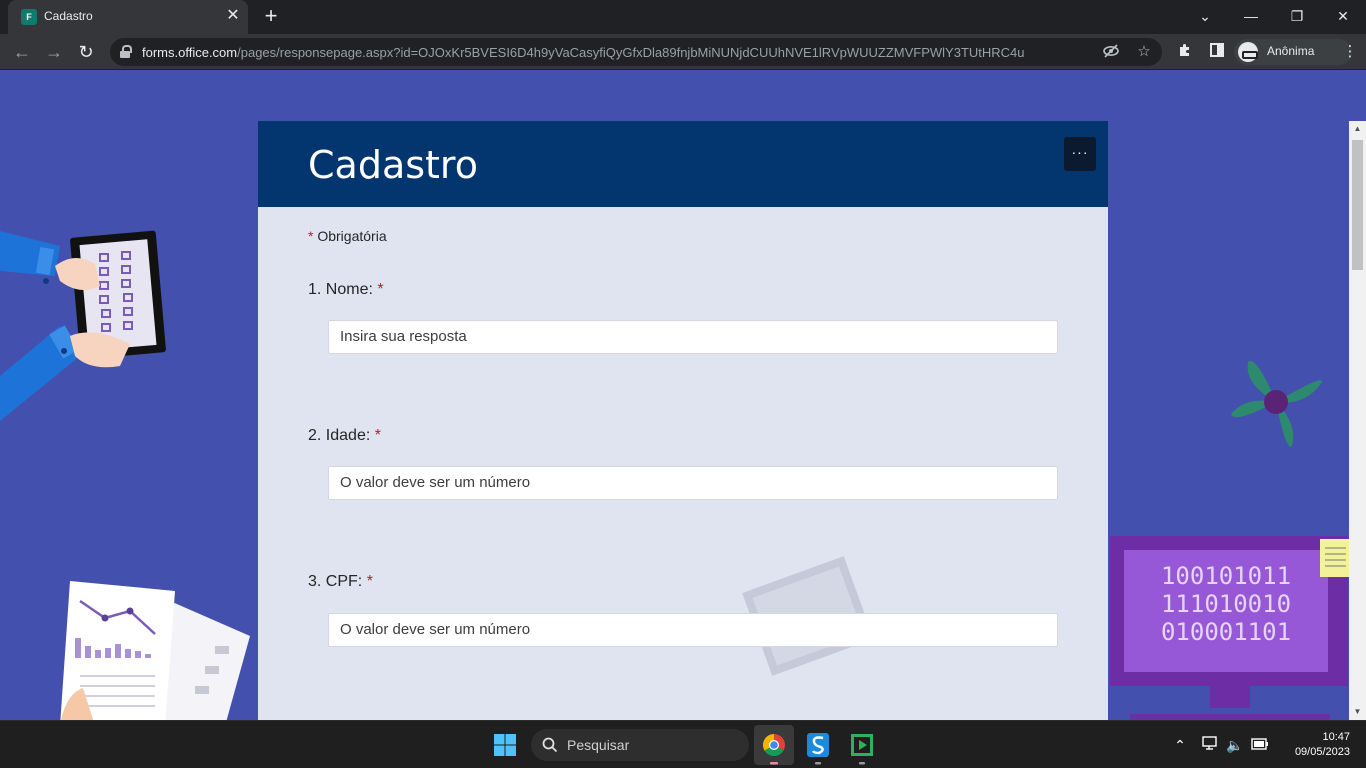 Image resolution: width=1366 pixels, height=768 pixels. Describe the element at coordinates (1357, 420) in the screenshot. I see `page-scrollbar: ▲ ▼` at that location.